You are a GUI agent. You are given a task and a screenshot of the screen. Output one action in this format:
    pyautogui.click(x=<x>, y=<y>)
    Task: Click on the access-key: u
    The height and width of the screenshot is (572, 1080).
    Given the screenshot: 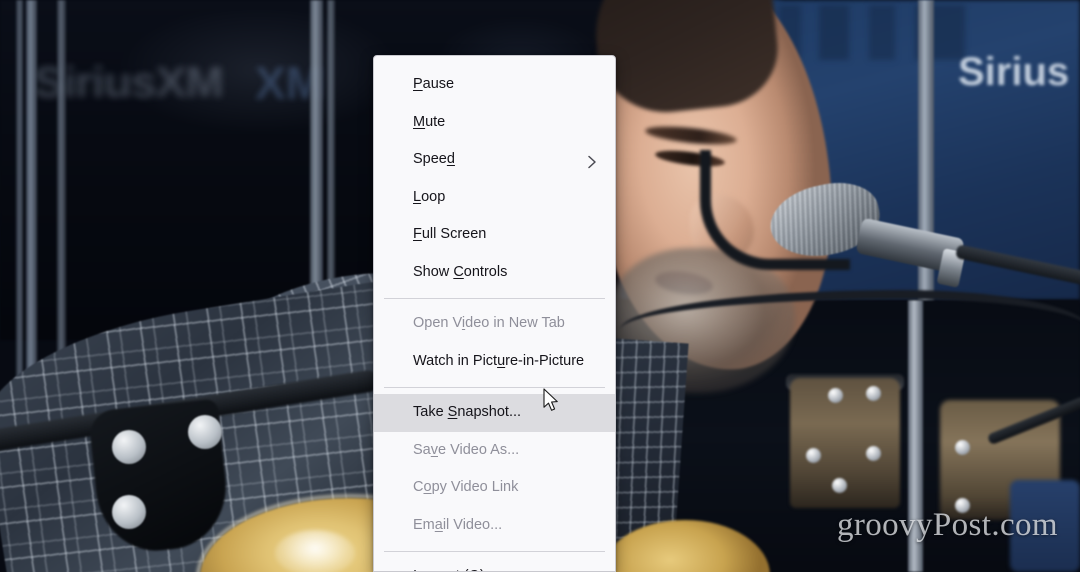 What is the action you would take?
    pyautogui.click(x=501, y=360)
    